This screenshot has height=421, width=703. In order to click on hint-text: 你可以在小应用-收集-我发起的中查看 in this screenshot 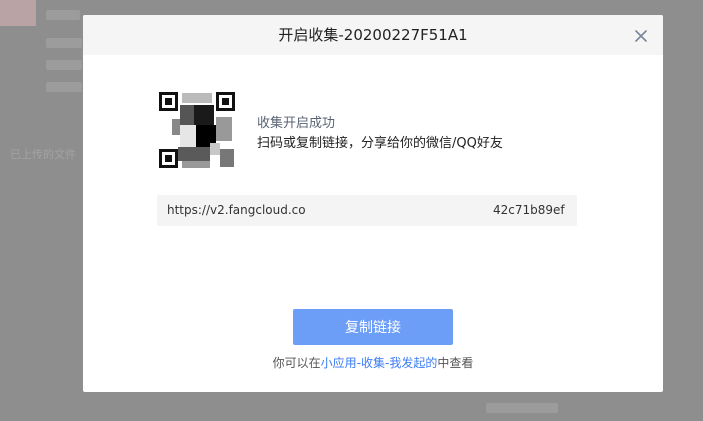, I will do `click(373, 362)`.